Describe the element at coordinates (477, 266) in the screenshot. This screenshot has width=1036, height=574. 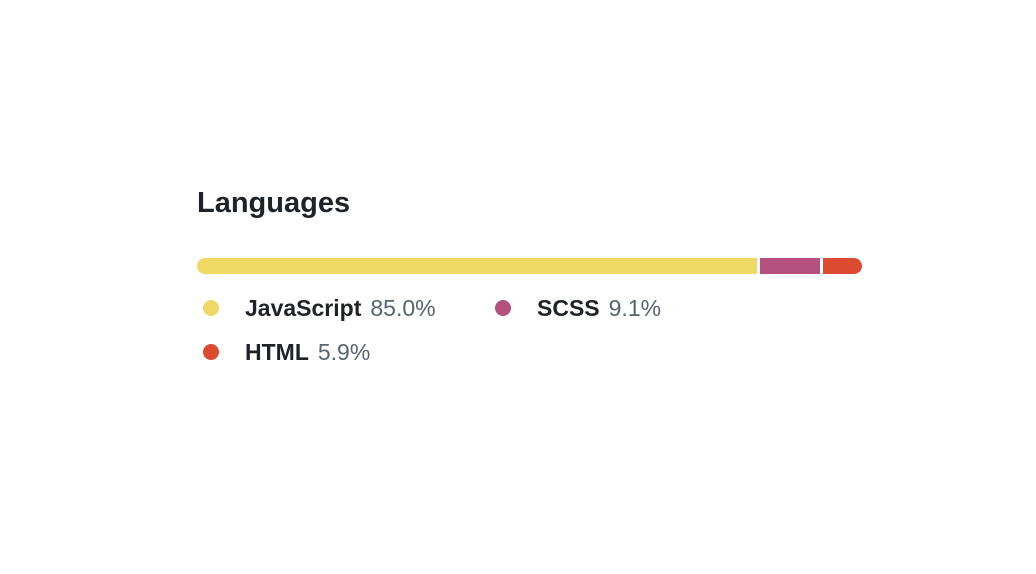
I see `language-bar-segment-javascript` at that location.